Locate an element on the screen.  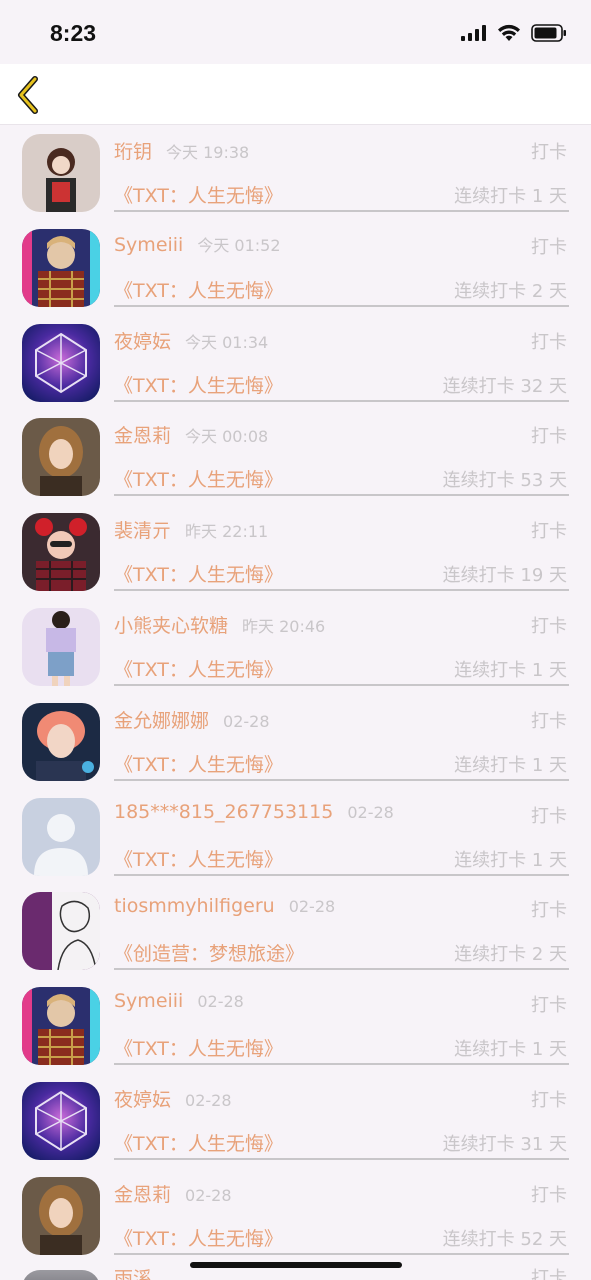
user-name: 夜婷妘 02-28 is located at coordinates (173, 1098).